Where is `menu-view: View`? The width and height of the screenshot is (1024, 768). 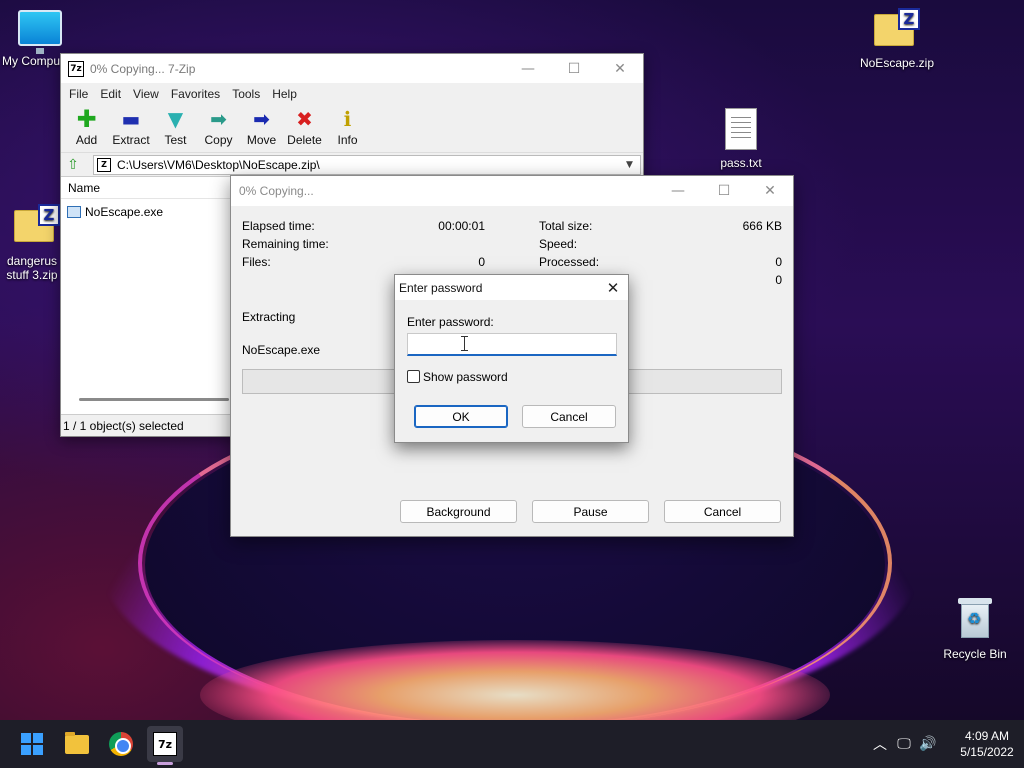 menu-view: View is located at coordinates (146, 94).